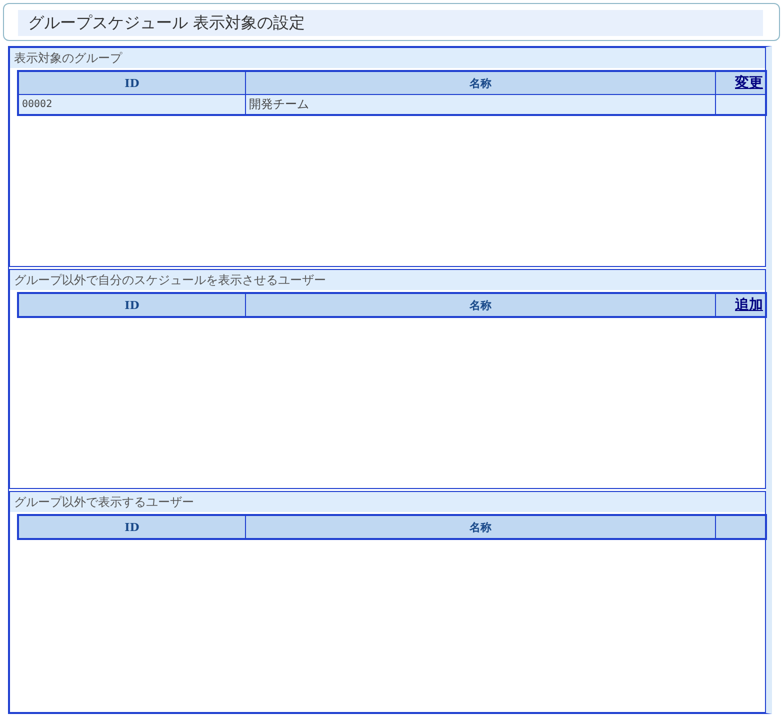 The height and width of the screenshot is (724, 784). Describe the element at coordinates (387, 280) in the screenshot. I see `section-heading: グループ以外で自分のスケジュールを表示させるユーザー` at that location.